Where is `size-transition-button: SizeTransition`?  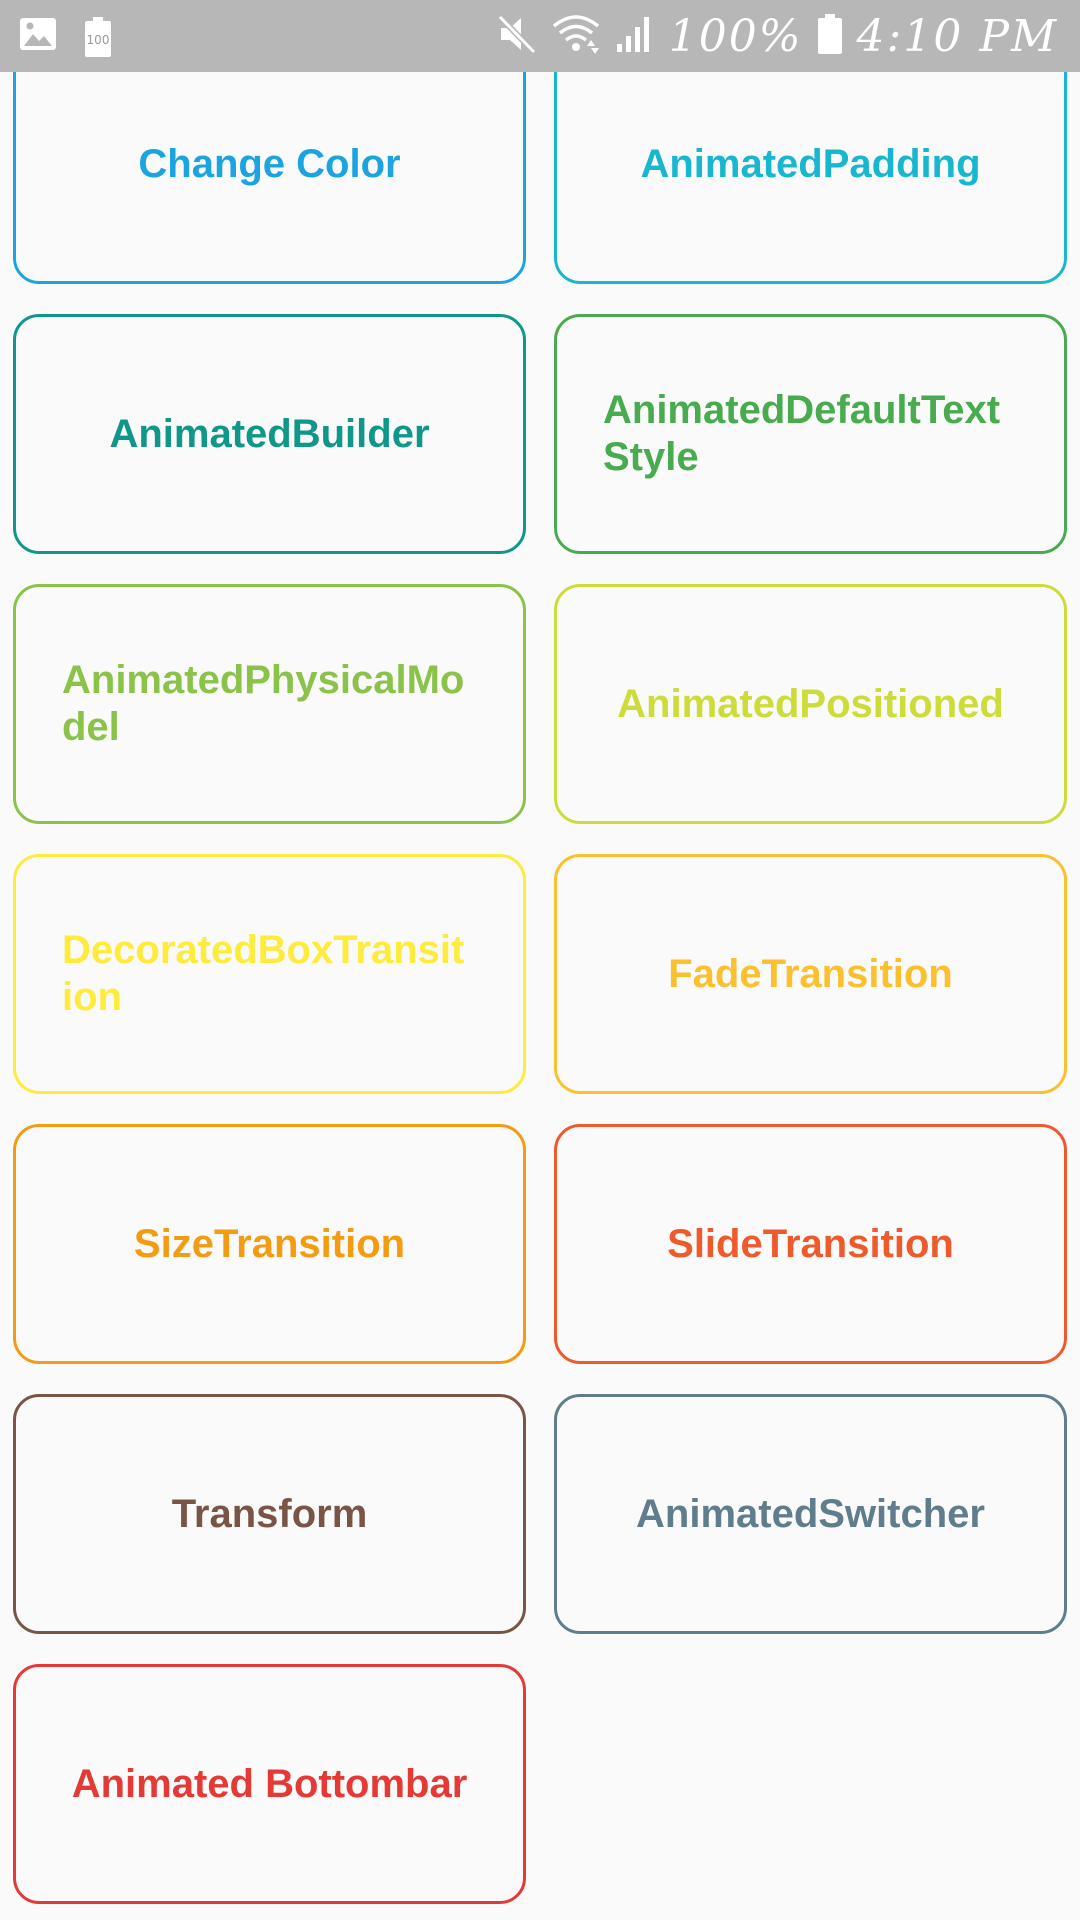 size-transition-button: SizeTransition is located at coordinates (269, 1244).